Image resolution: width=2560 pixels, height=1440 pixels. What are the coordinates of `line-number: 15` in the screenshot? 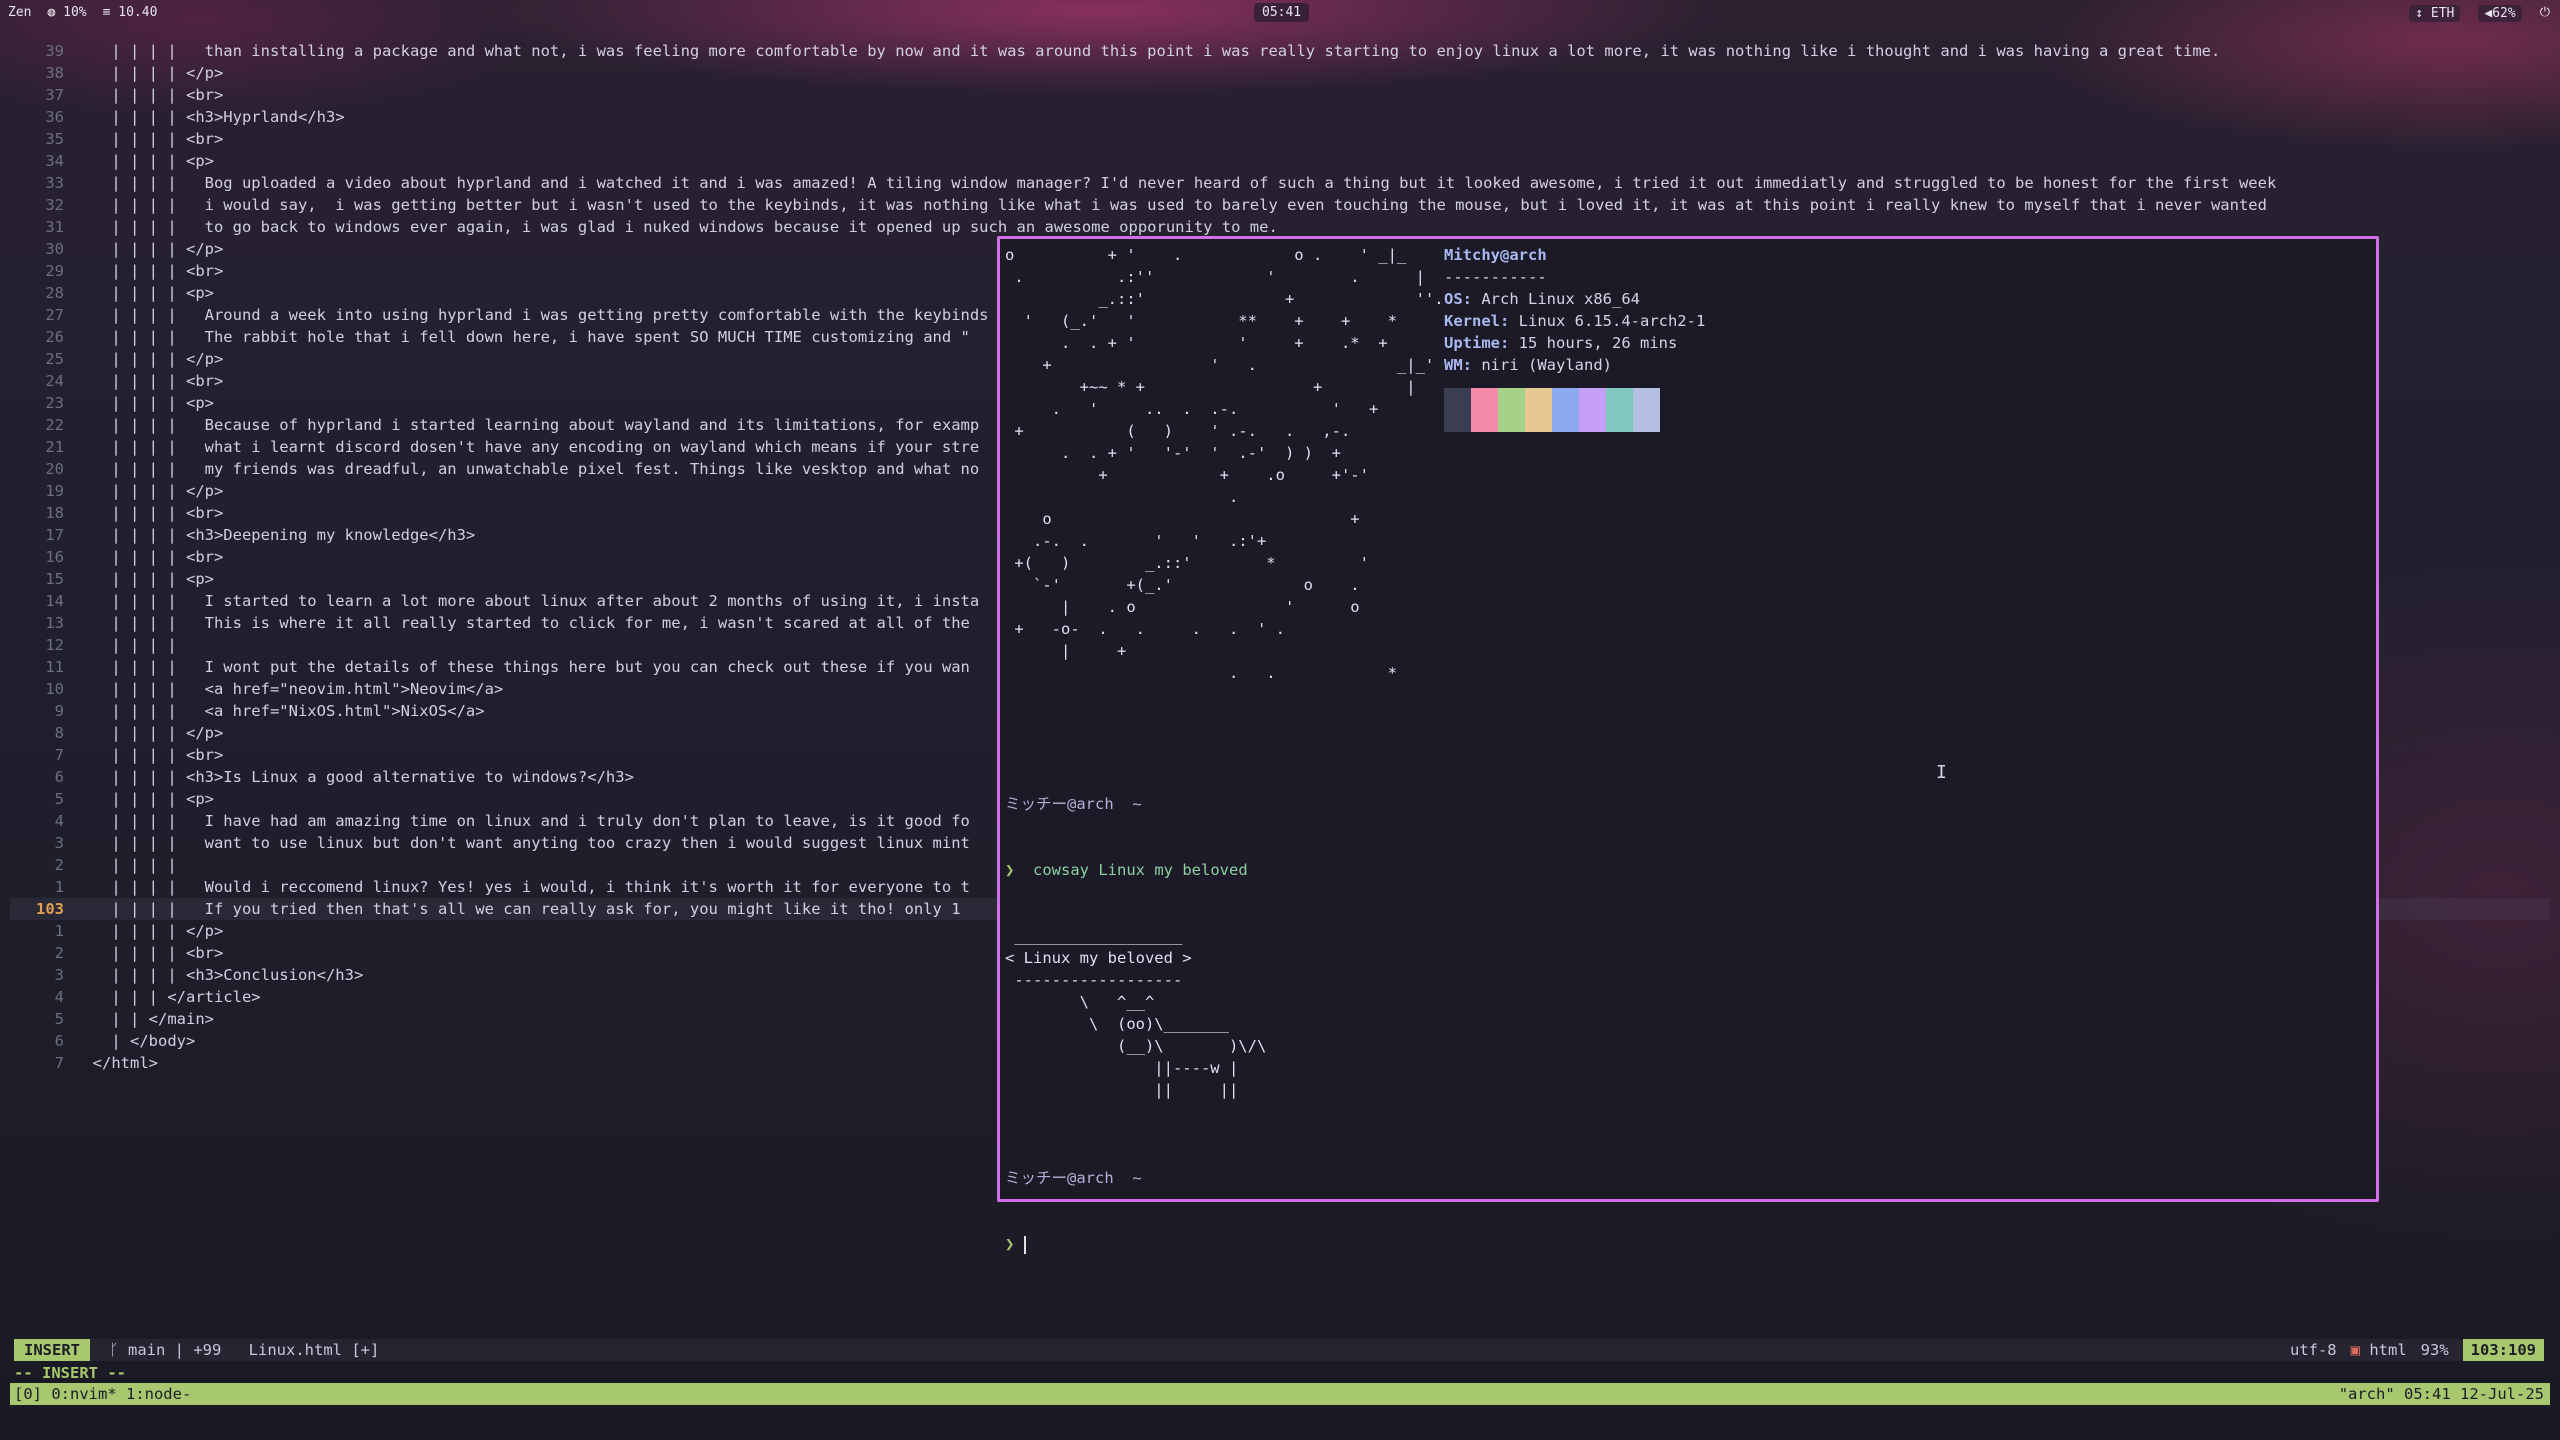 It's located at (54, 579).